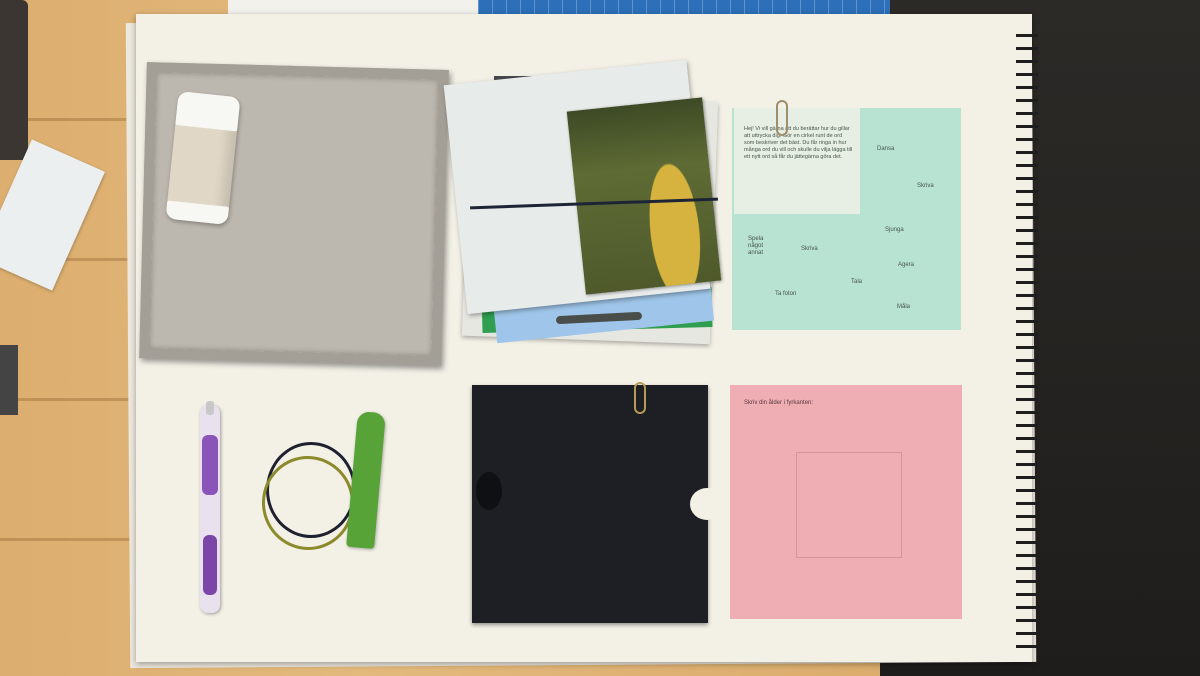 The height and width of the screenshot is (676, 1200). What do you see at coordinates (786, 294) in the screenshot?
I see `word-ta-foton: Ta foton` at bounding box center [786, 294].